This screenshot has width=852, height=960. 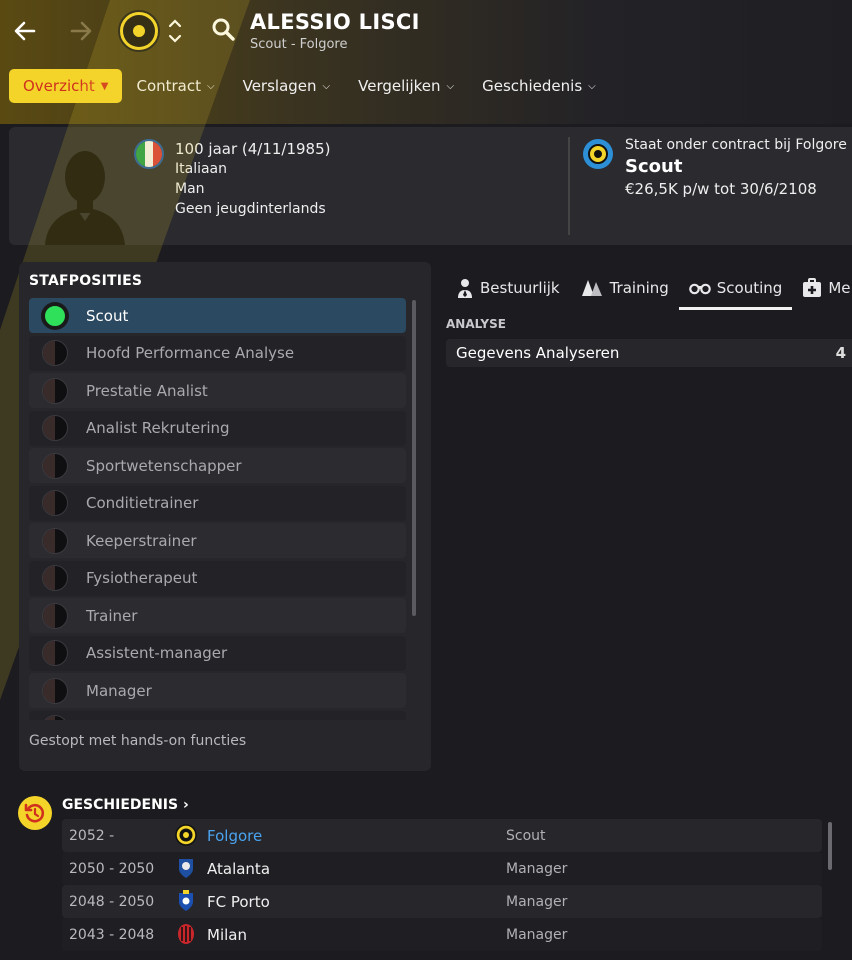 What do you see at coordinates (190, 189) in the screenshot?
I see `gender: Man` at bounding box center [190, 189].